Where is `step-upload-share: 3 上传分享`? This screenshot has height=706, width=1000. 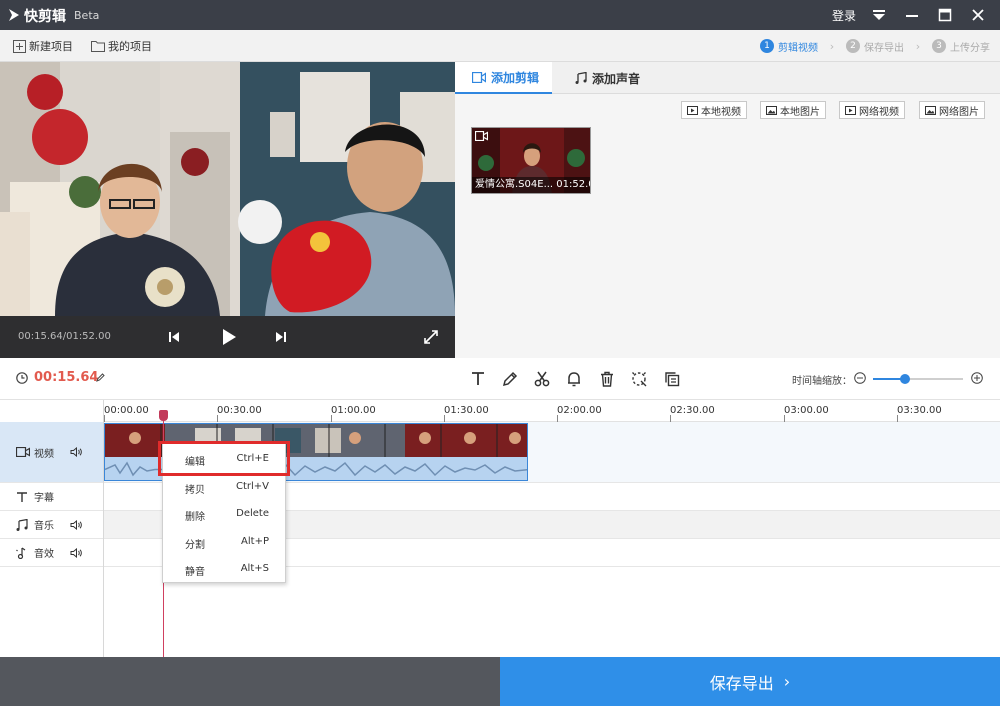
step-upload-share: 3 上传分享 is located at coordinates (961, 46).